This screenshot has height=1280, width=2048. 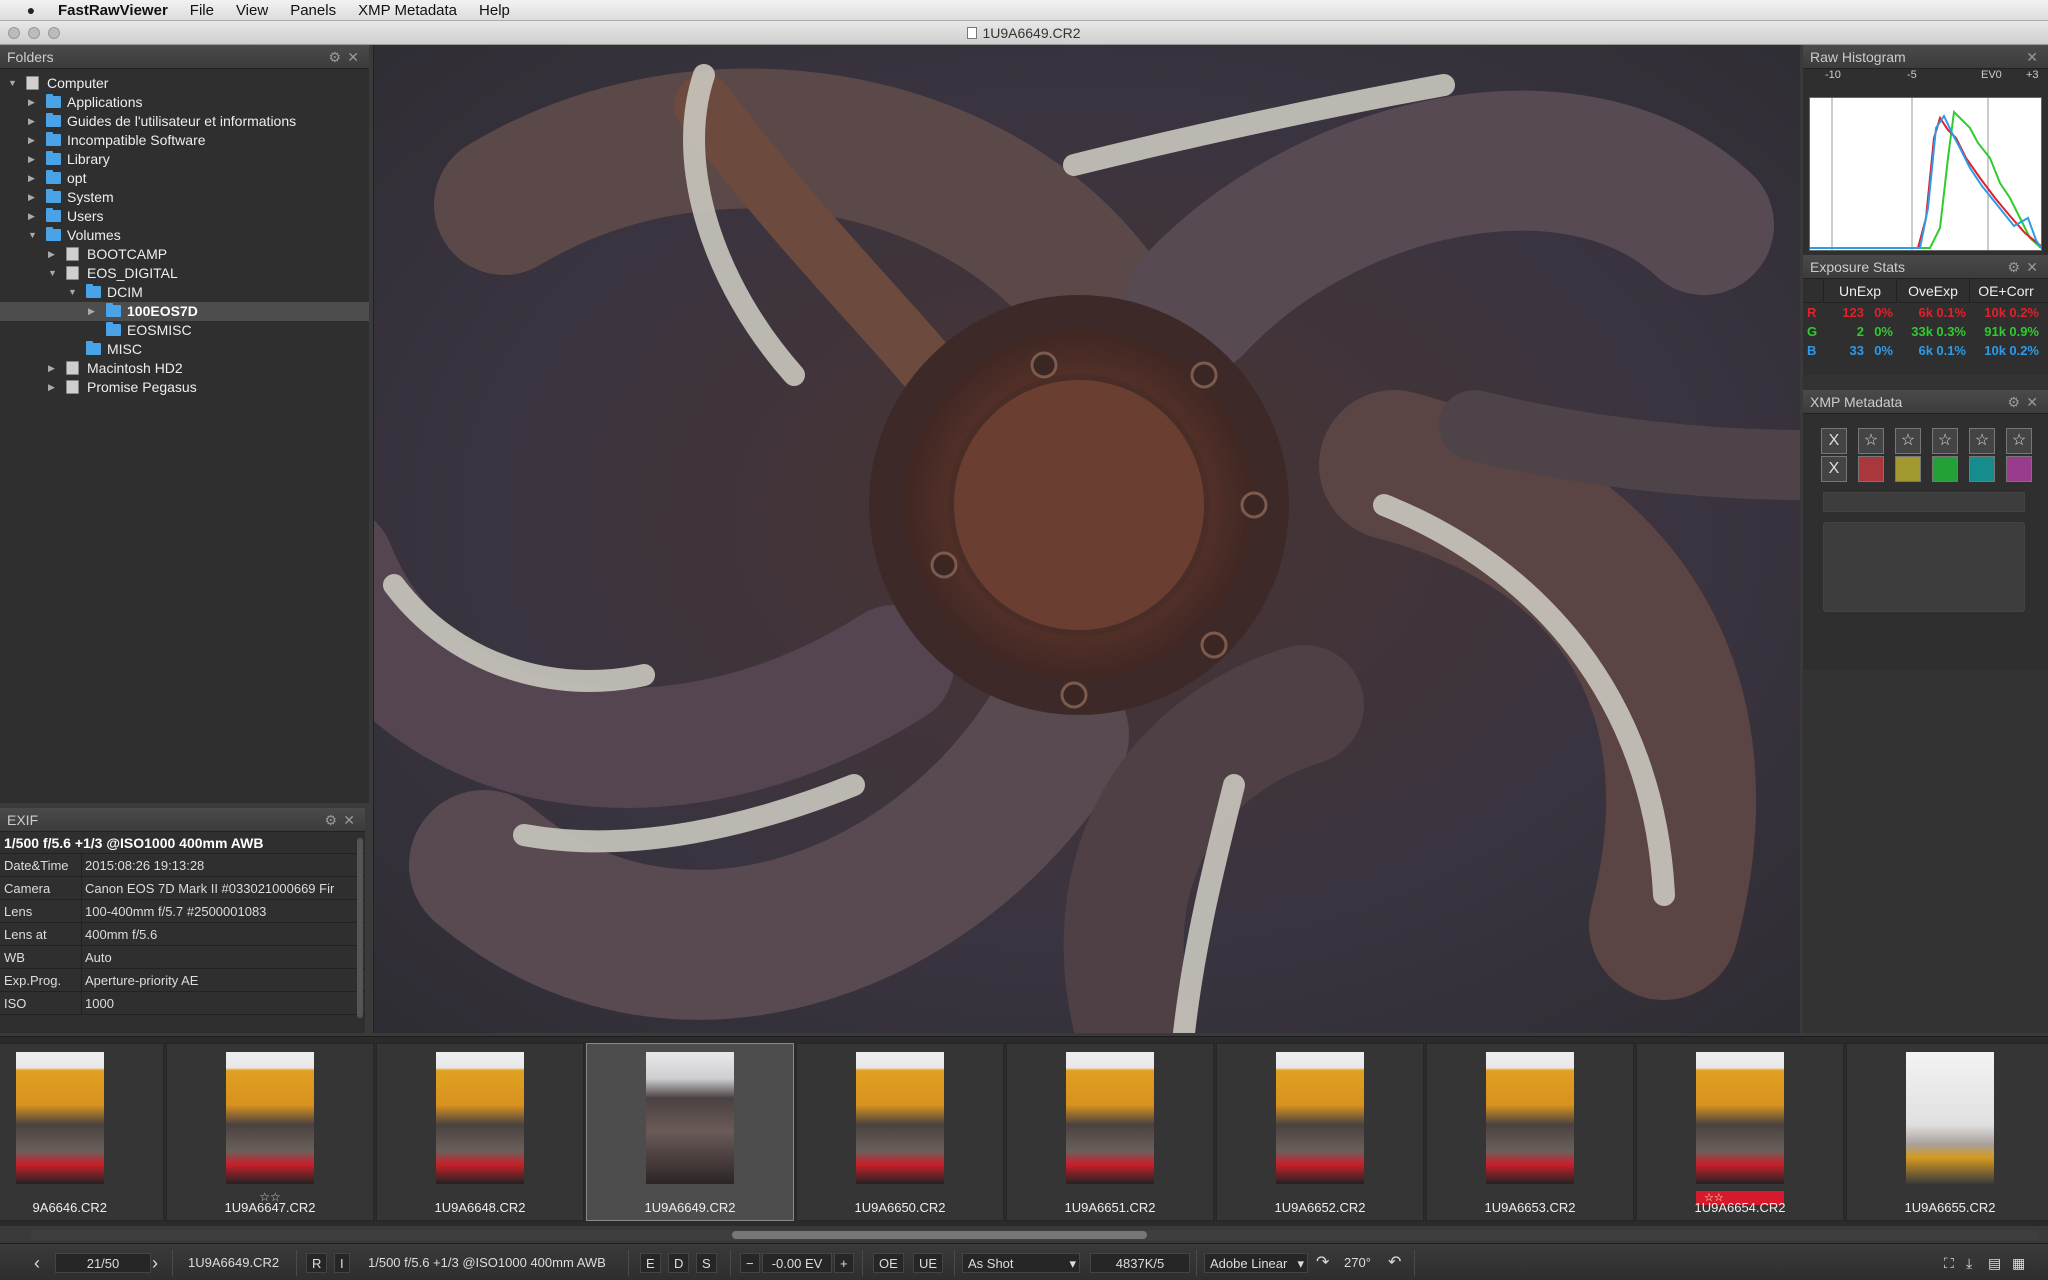 What do you see at coordinates (184, 387) in the screenshot?
I see `folder-tree-item: ▶ Promise Pegasus` at bounding box center [184, 387].